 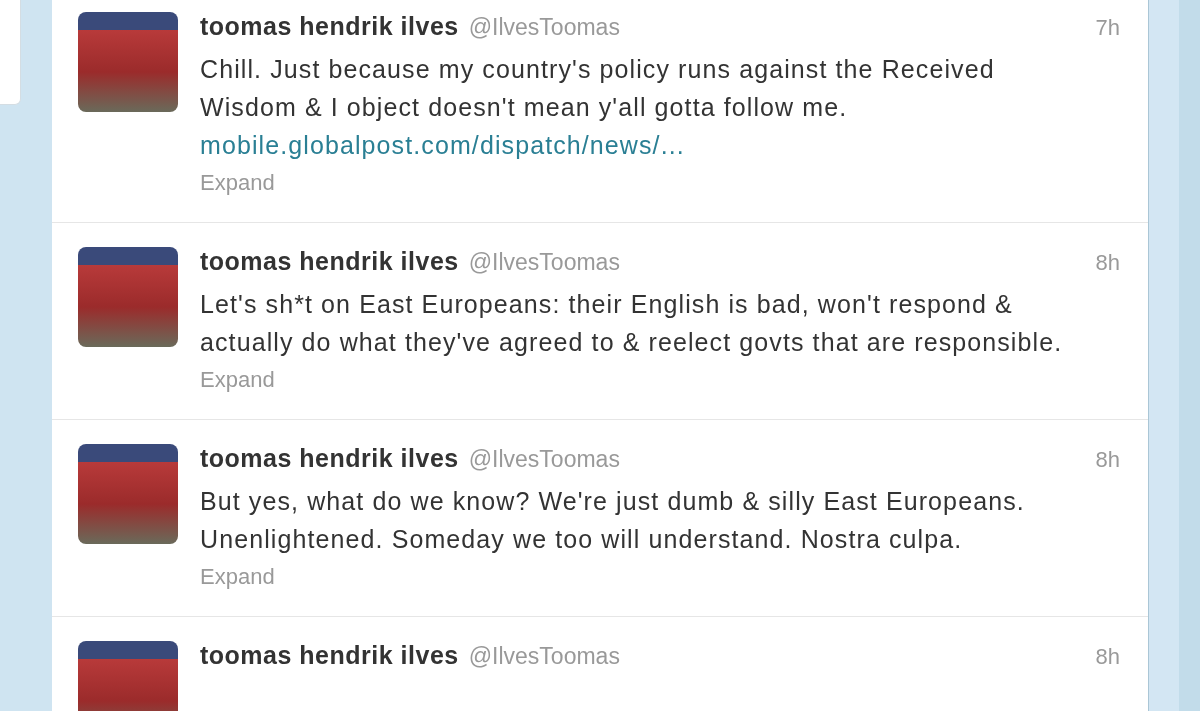 What do you see at coordinates (613, 520) in the screenshot?
I see `tweet-text: But yes, what do we know? We're just dumb & silly East Europeans. Unenlightened. Someday we too will understand. Nostra culpa.` at bounding box center [613, 520].